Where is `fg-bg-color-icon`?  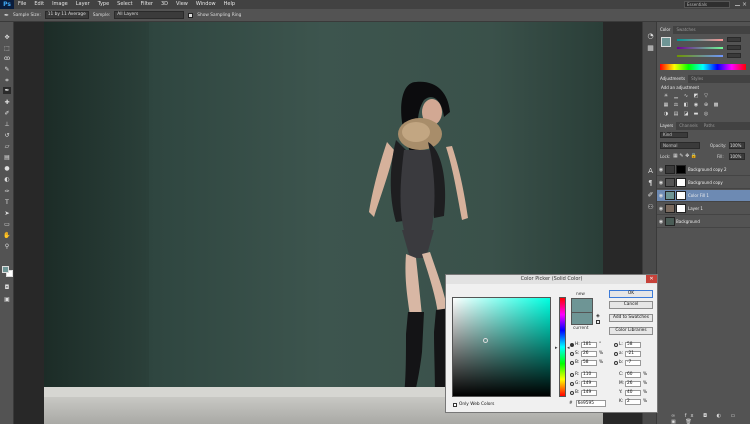 fg-bg-color-icon is located at coordinates (666, 42).